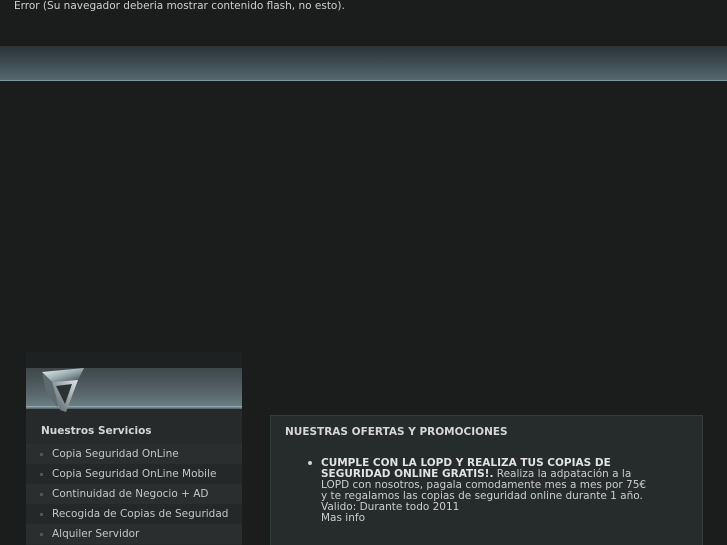 This screenshot has height=545, width=727. Describe the element at coordinates (115, 454) in the screenshot. I see `menu-item-label: Copia Seguridad OnLine` at that location.